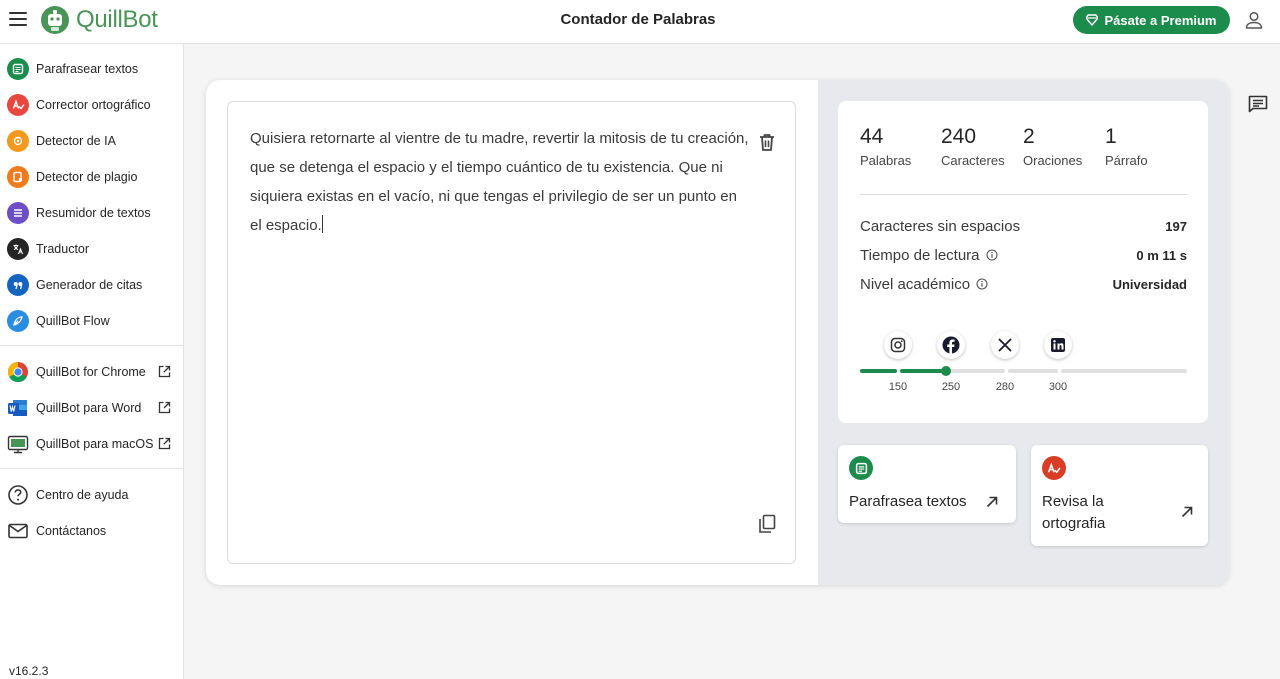 Image resolution: width=1280 pixels, height=679 pixels. Describe the element at coordinates (87, 177) in the screenshot. I see `sidebar-item-label: Detector de plagio` at that location.